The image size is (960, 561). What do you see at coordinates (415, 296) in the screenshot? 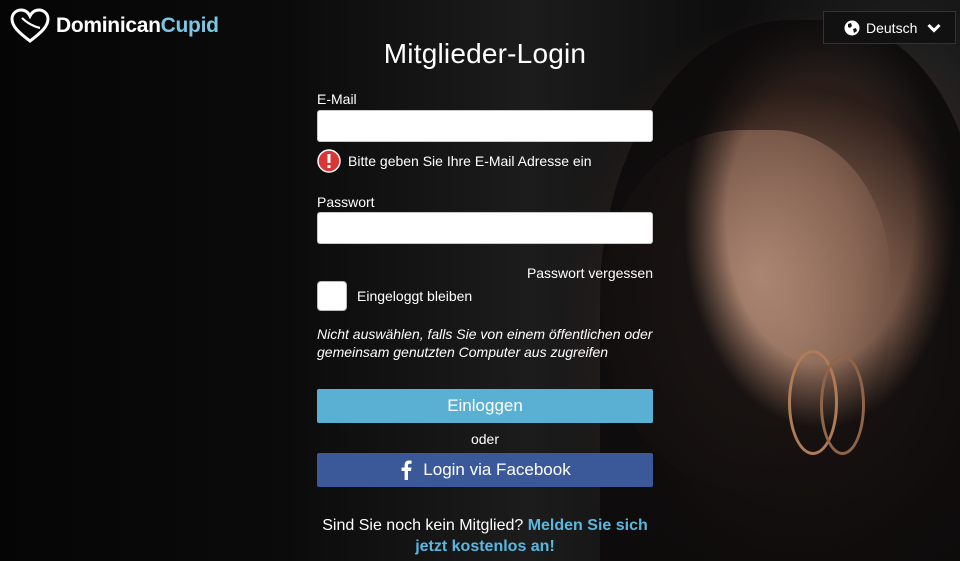
I see `remember-label: Eingeloggt bleiben` at bounding box center [415, 296].